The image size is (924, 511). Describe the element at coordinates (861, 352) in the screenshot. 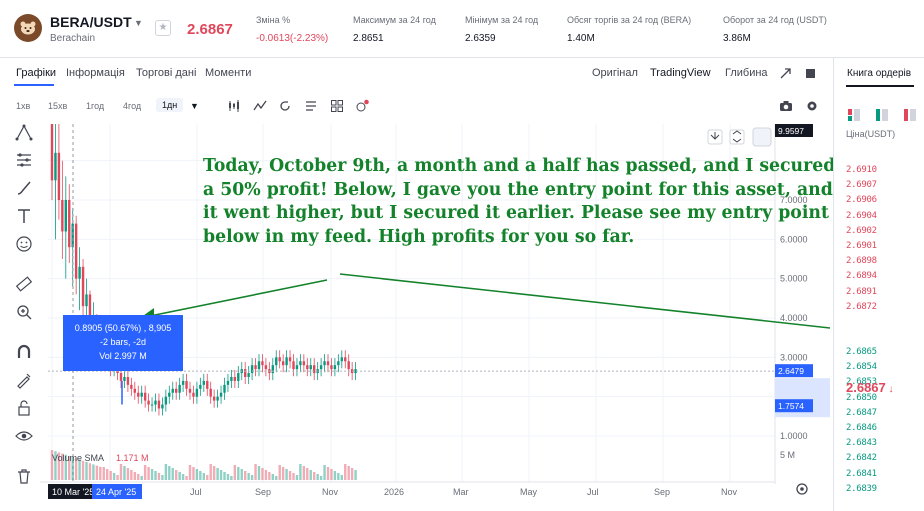

I see `order-book-bid-row: 2.6865` at that location.